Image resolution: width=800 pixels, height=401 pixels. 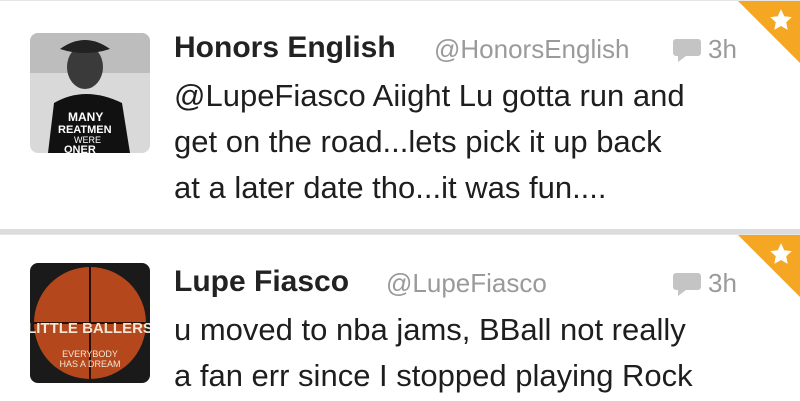 I want to click on tweet-text-line: get on the road...lets pick it up back, so click(x=418, y=141).